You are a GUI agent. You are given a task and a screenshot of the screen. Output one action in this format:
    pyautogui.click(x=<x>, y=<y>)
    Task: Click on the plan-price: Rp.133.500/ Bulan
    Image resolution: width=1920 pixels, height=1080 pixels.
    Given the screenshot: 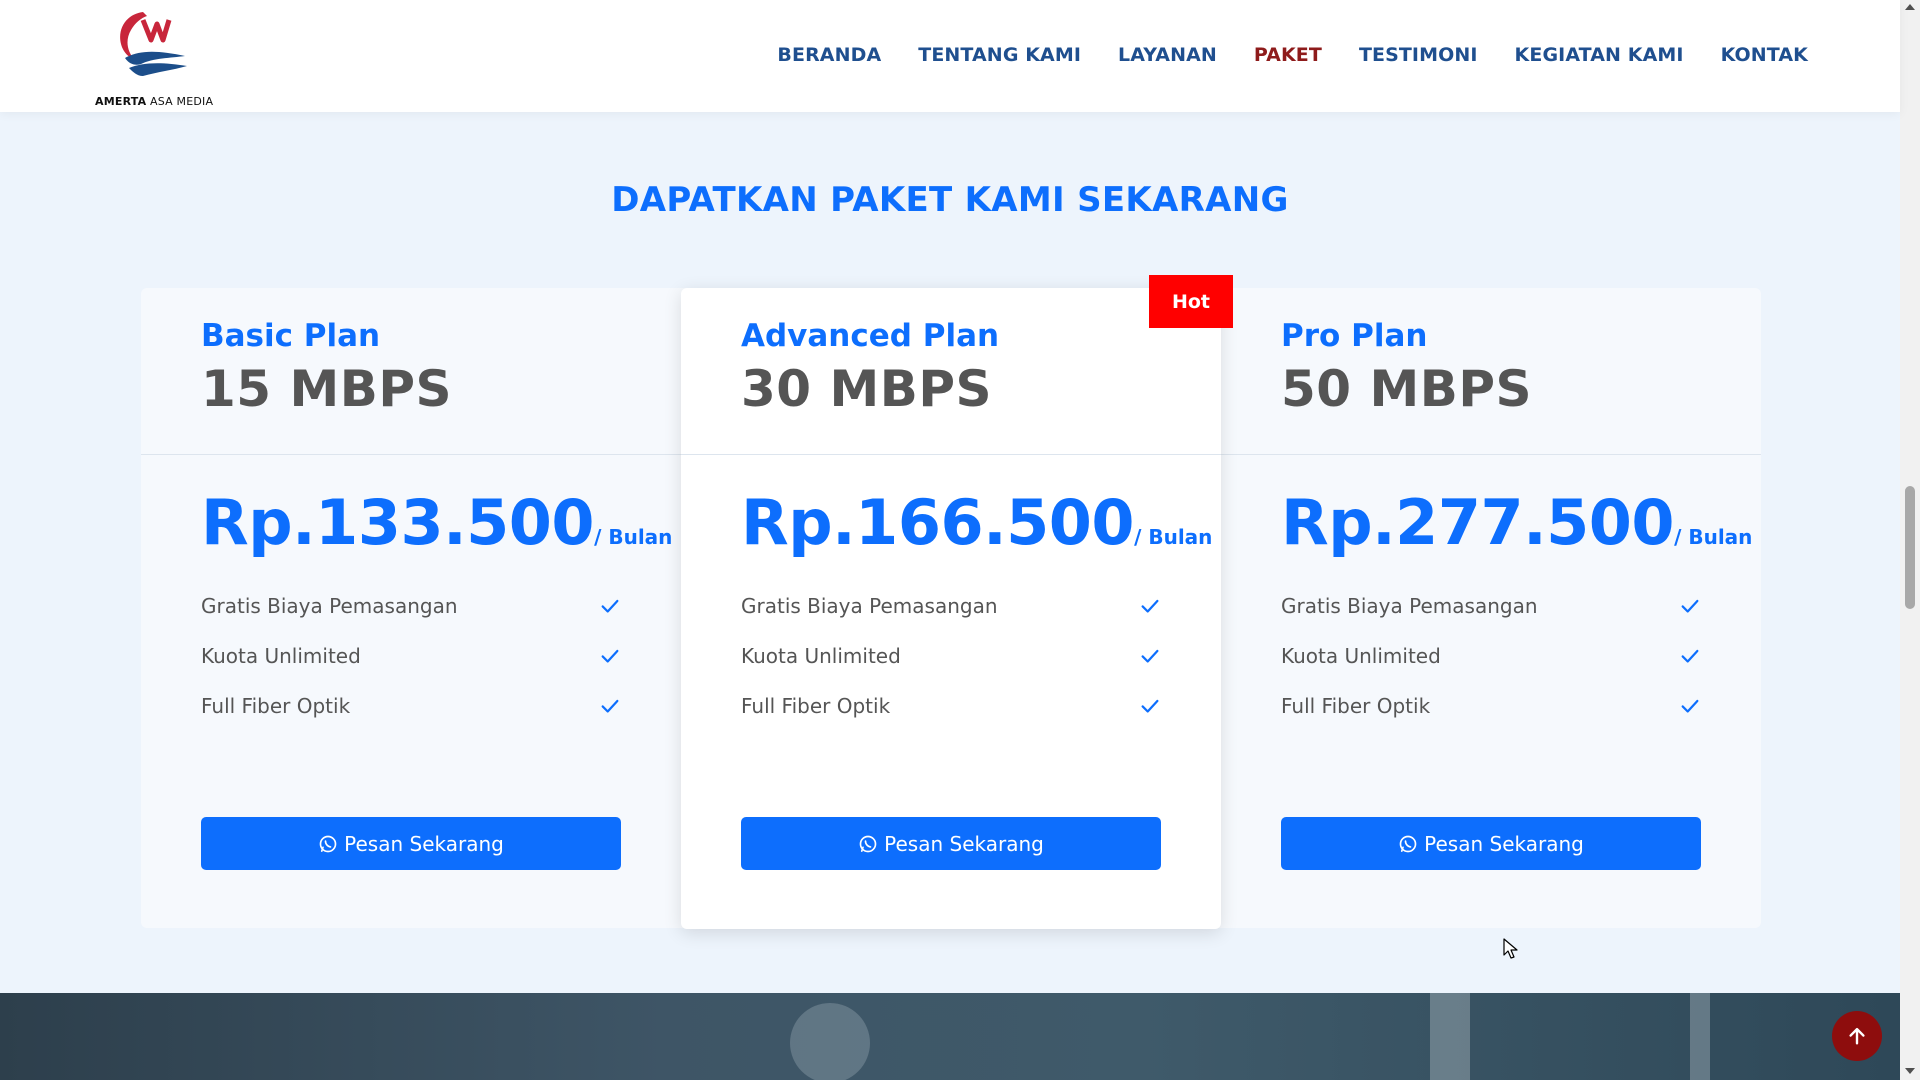 What is the action you would take?
    pyautogui.click(x=436, y=522)
    